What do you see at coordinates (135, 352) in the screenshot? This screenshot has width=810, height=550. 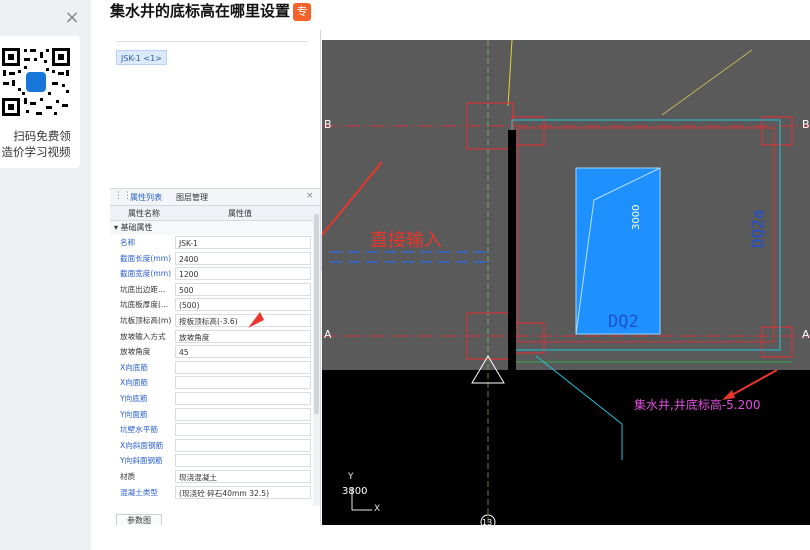 I see `property-name: 放坡角度` at bounding box center [135, 352].